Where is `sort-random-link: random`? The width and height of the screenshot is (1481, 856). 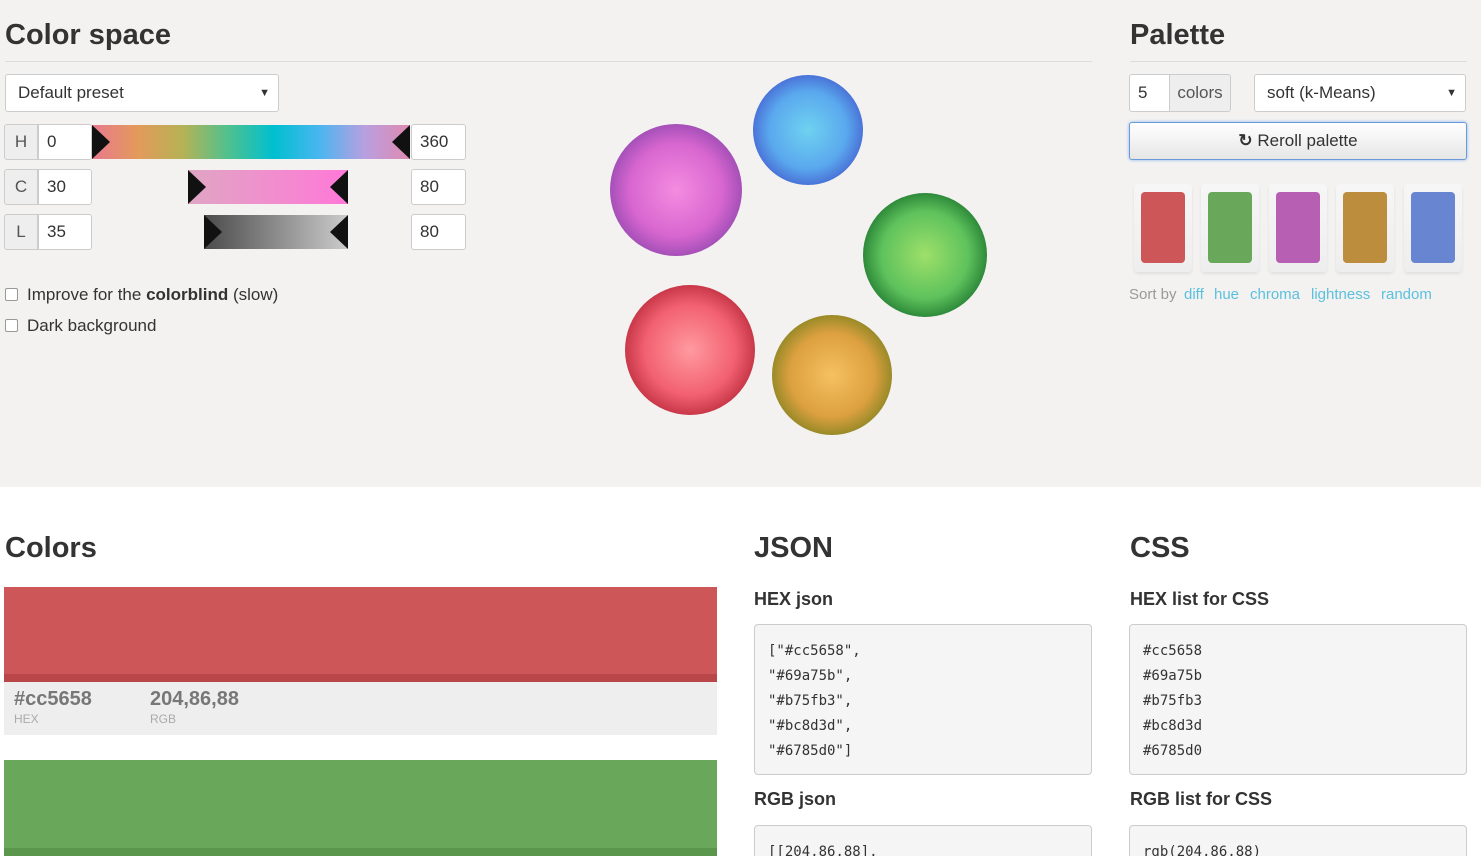 sort-random-link: random is located at coordinates (1406, 294).